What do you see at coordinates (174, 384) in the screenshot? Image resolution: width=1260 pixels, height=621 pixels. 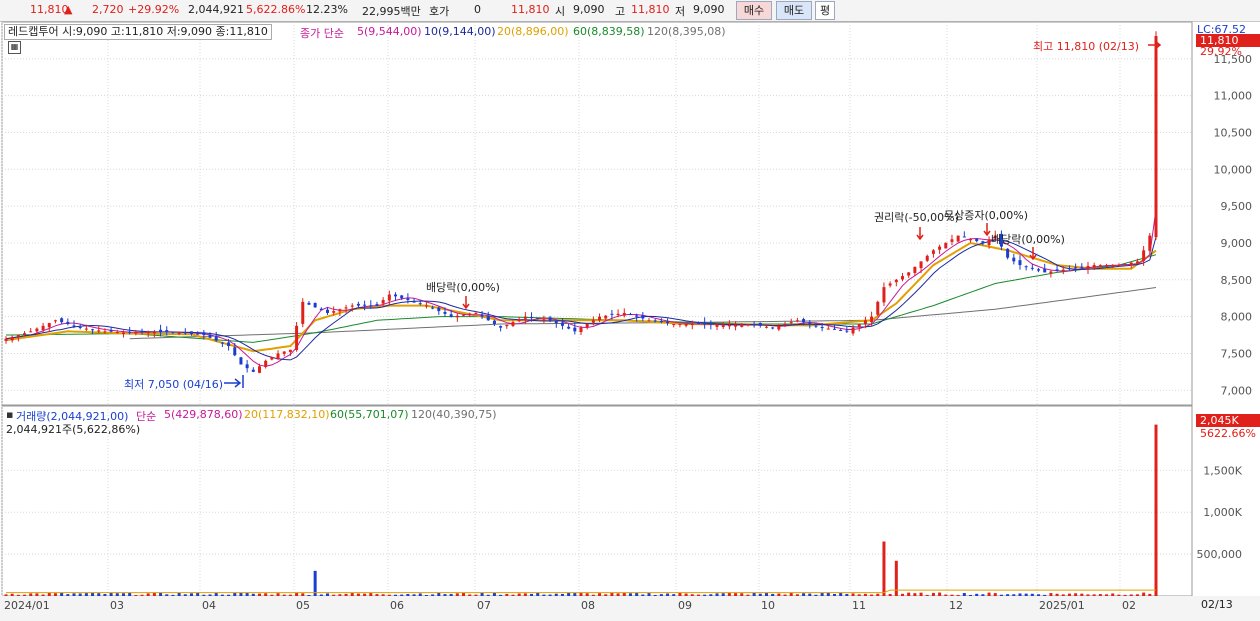 I see `low-annotation: 최저 7,050 (04/16)` at bounding box center [174, 384].